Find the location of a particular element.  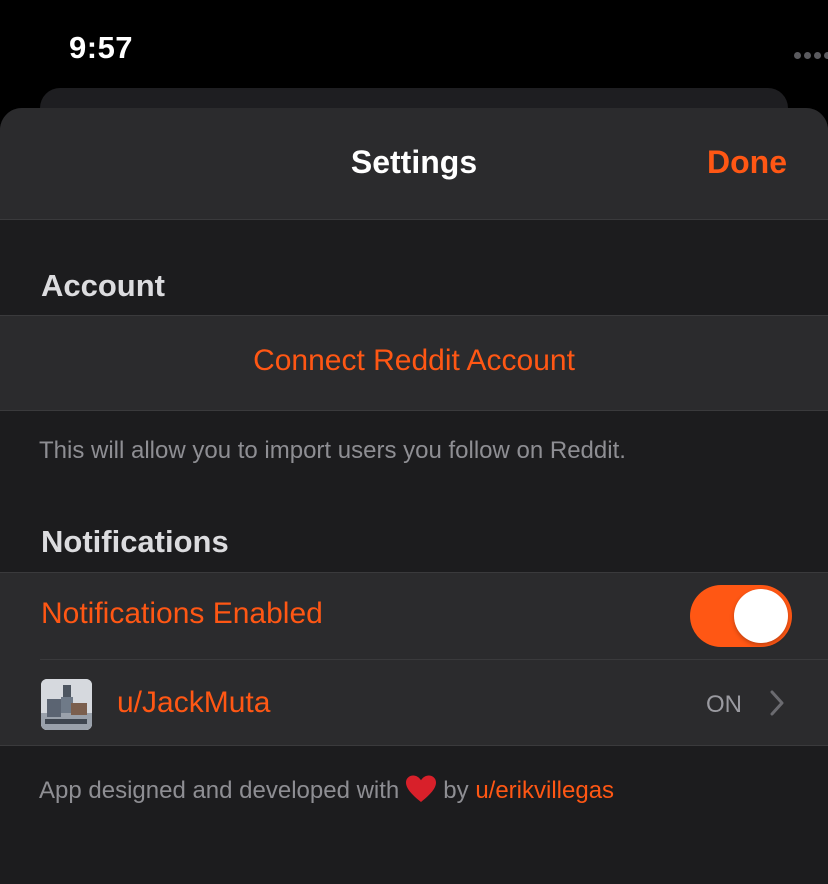

section-header-notifications: Notifications is located at coordinates (135, 541).